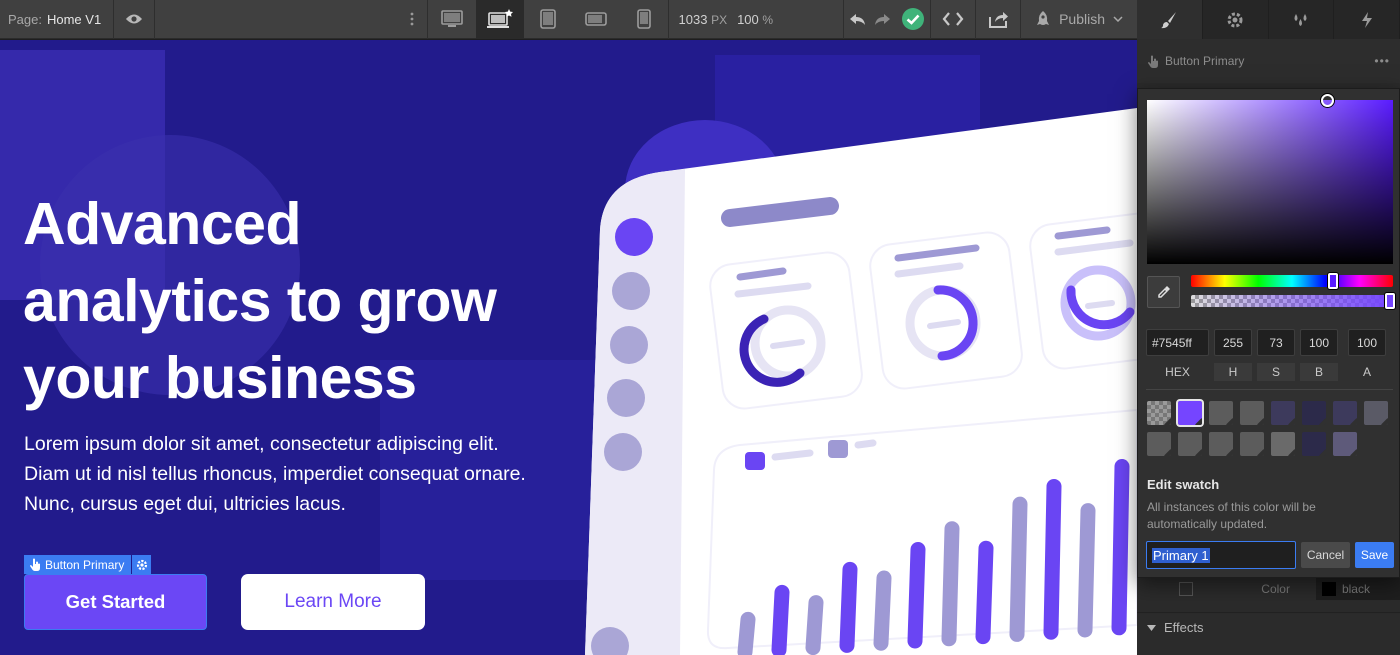 The height and width of the screenshot is (655, 1400). Describe the element at coordinates (644, 19) in the screenshot. I see `mobile-portrait-icon` at that location.